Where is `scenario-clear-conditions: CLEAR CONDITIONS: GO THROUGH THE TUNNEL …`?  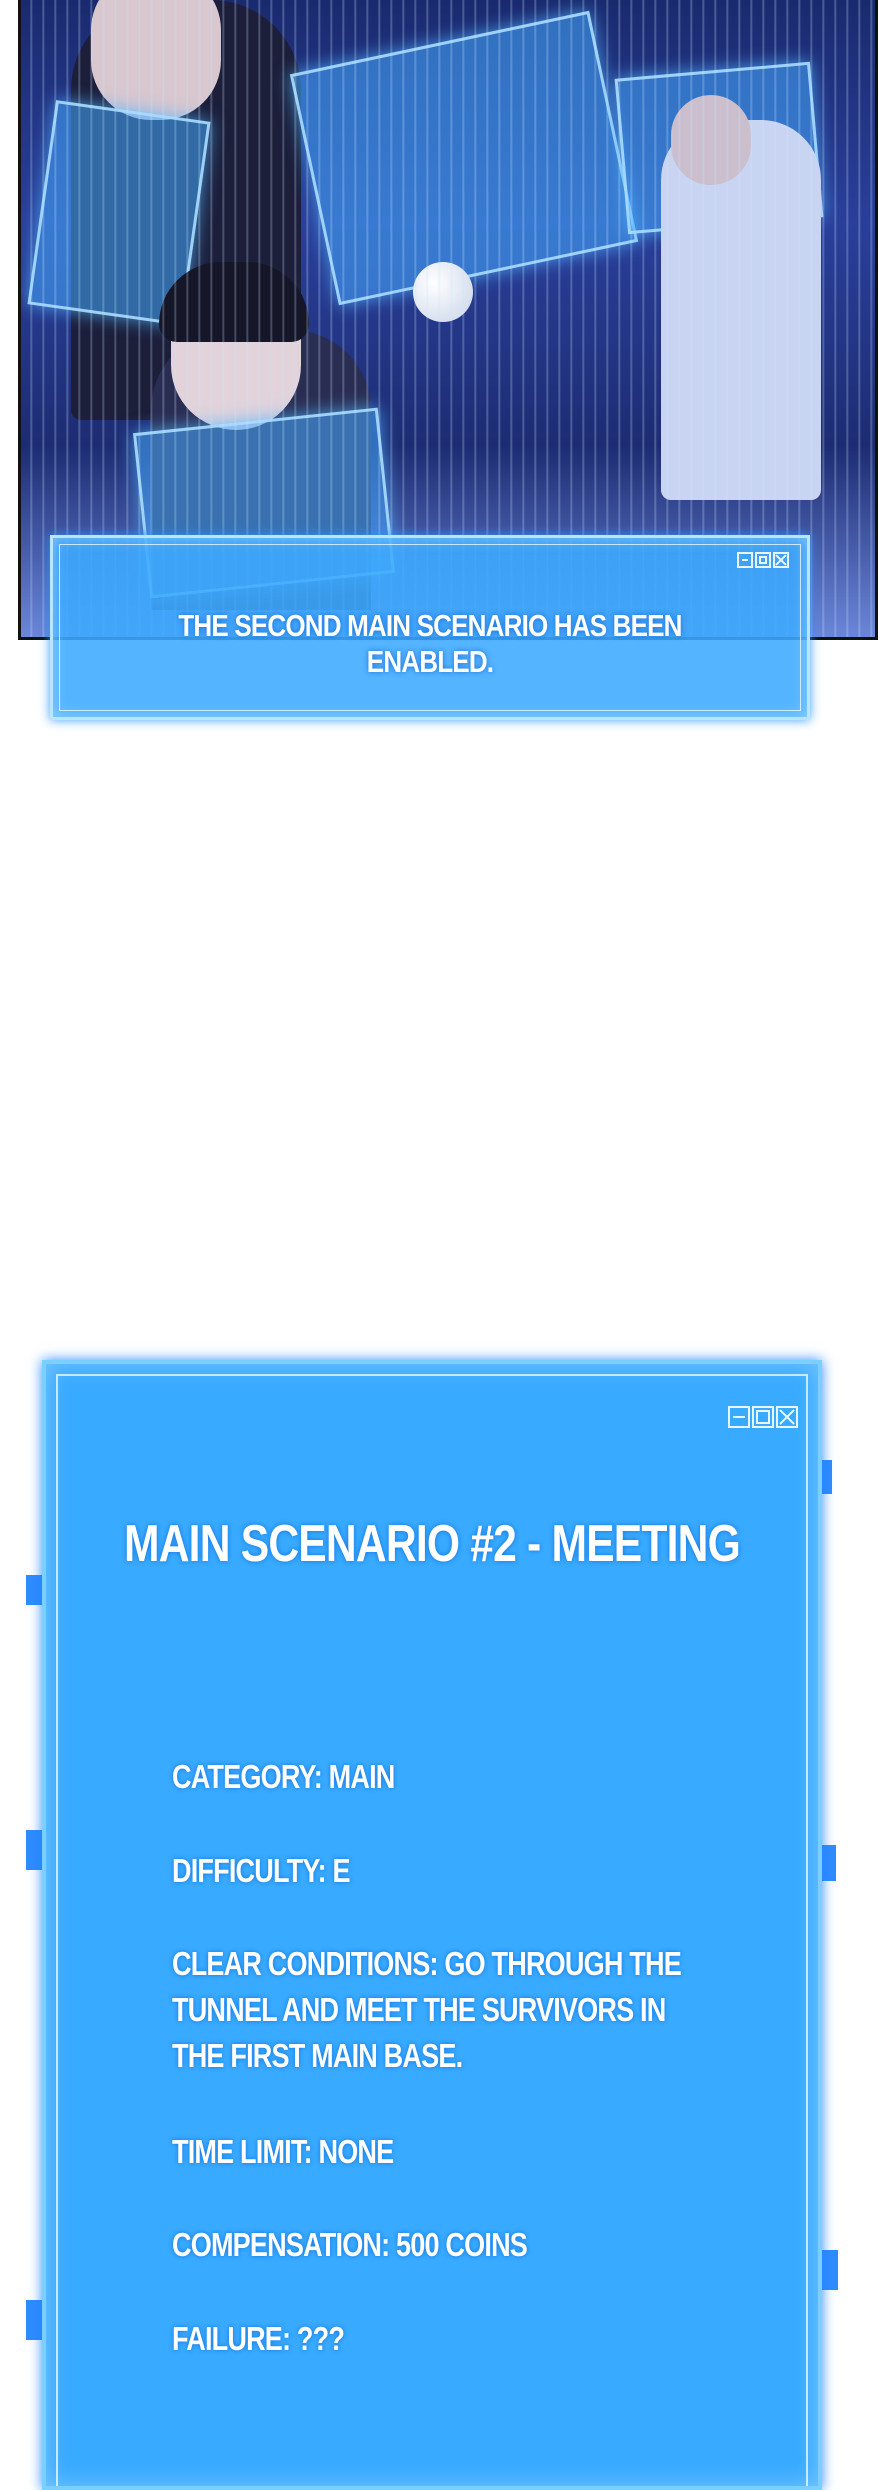
scenario-clear-conditions: CLEAR CONDITIONS: GO THROUGH THE TUNNEL … is located at coordinates (427, 2009).